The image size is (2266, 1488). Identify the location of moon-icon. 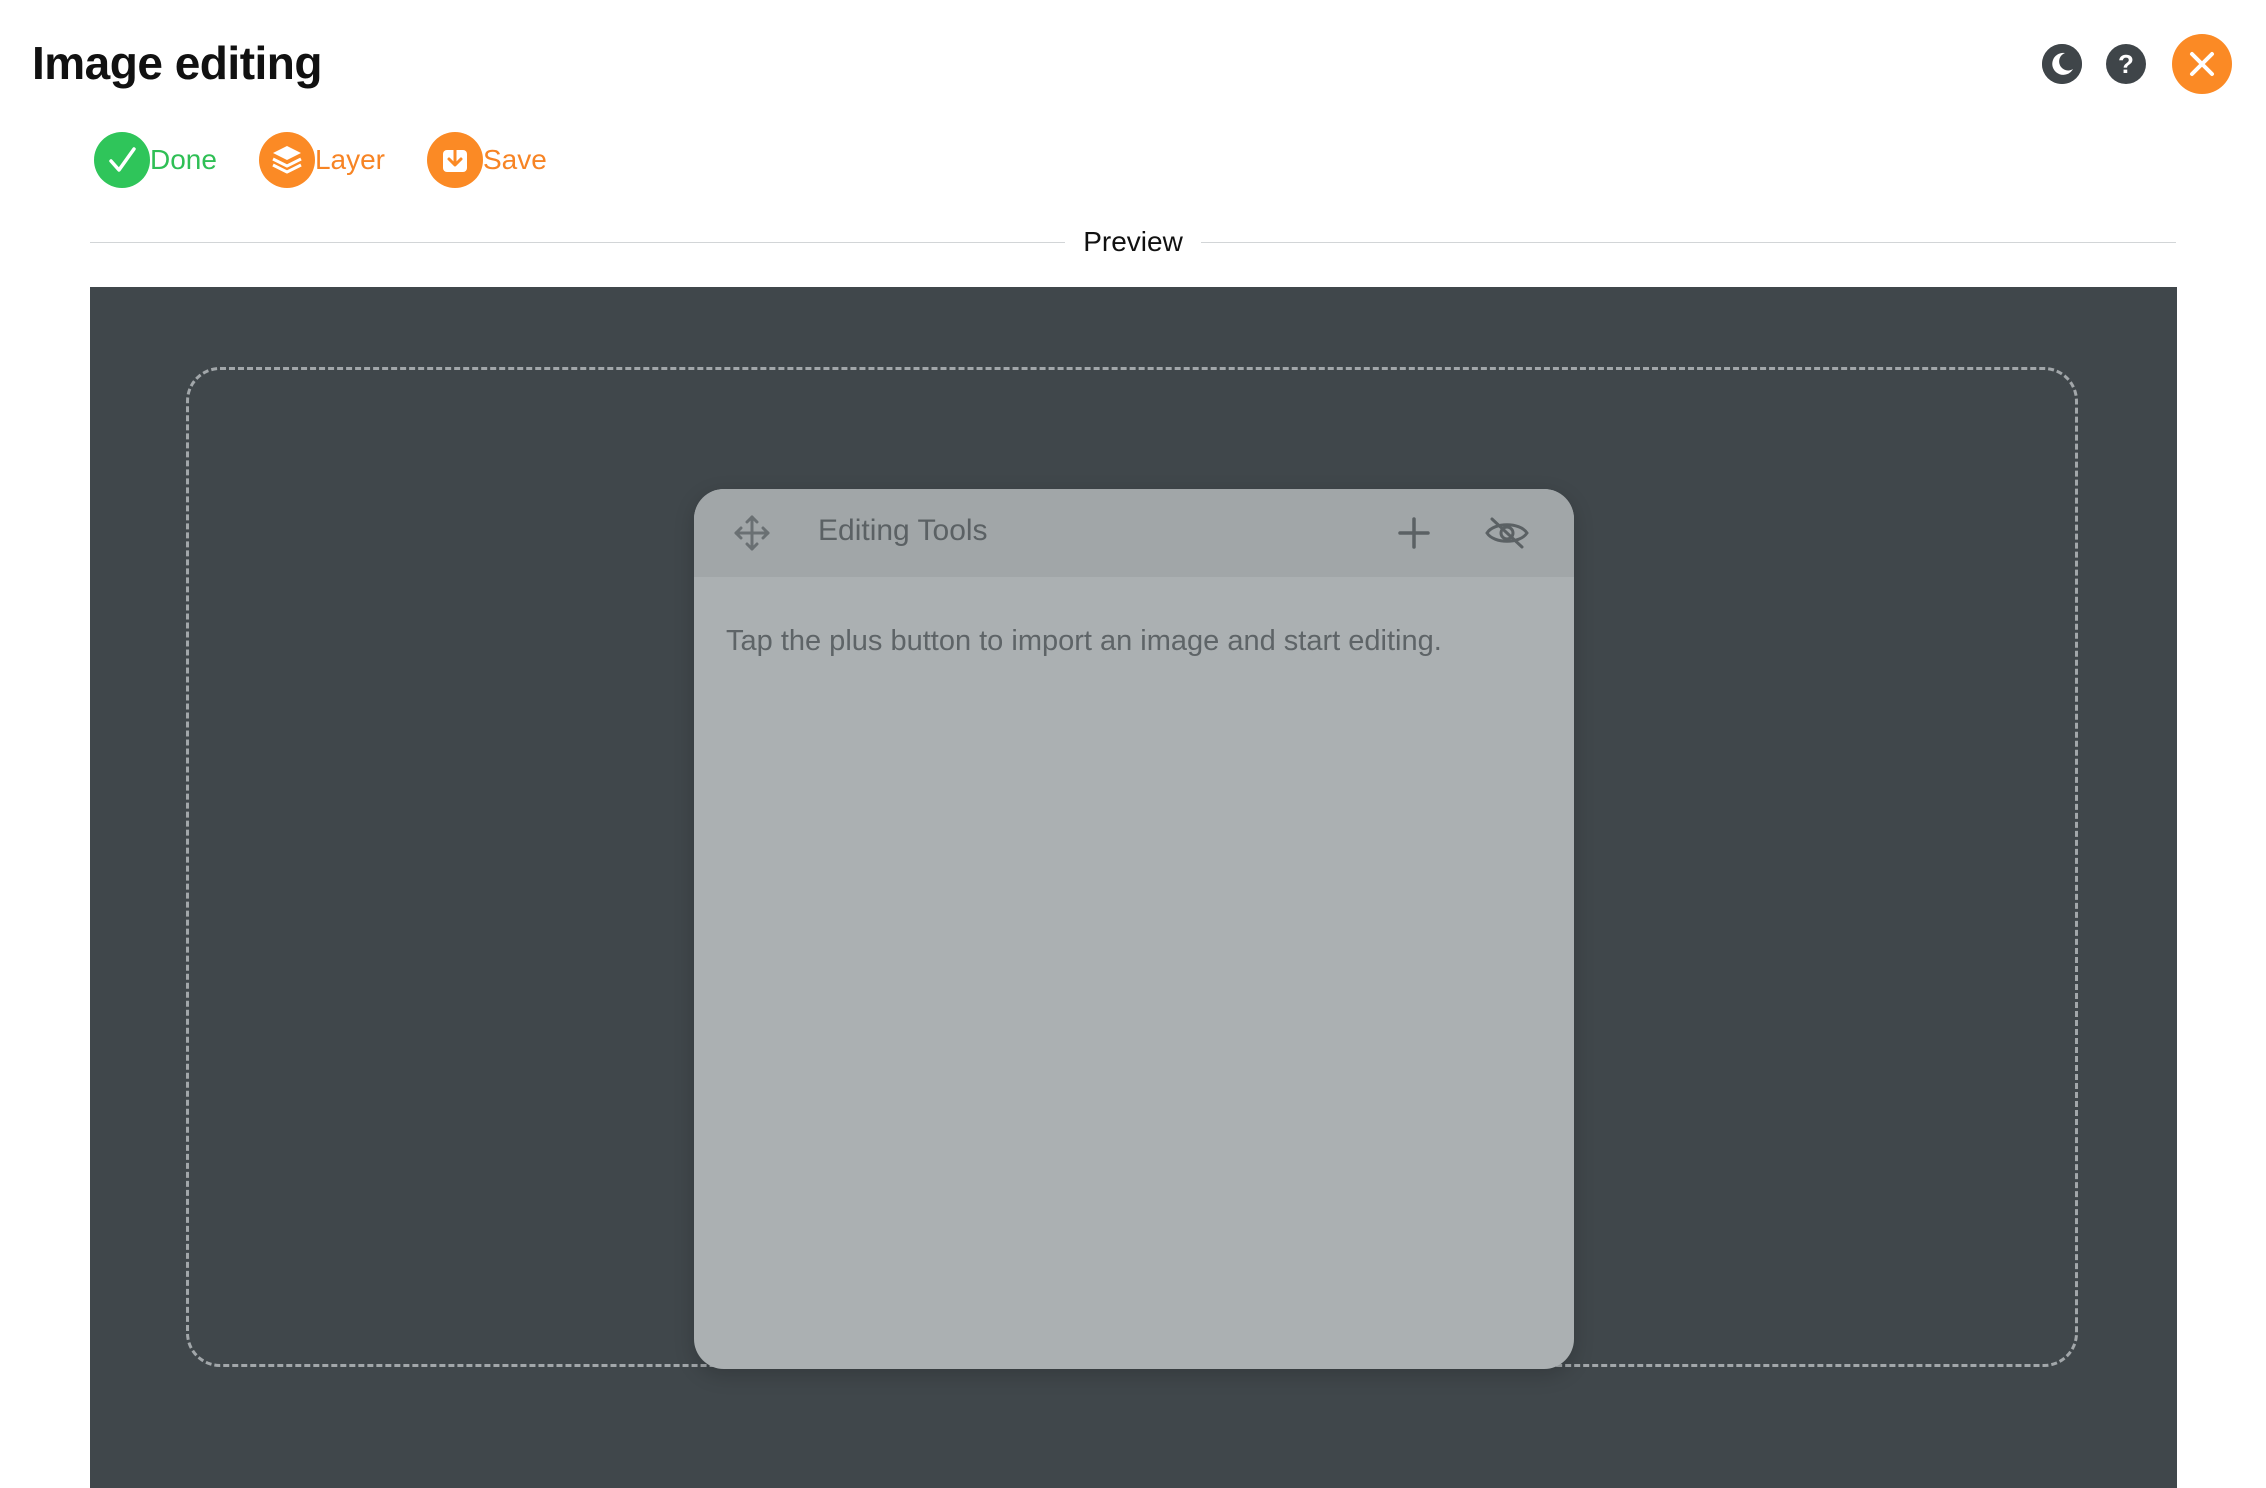
(2062, 64).